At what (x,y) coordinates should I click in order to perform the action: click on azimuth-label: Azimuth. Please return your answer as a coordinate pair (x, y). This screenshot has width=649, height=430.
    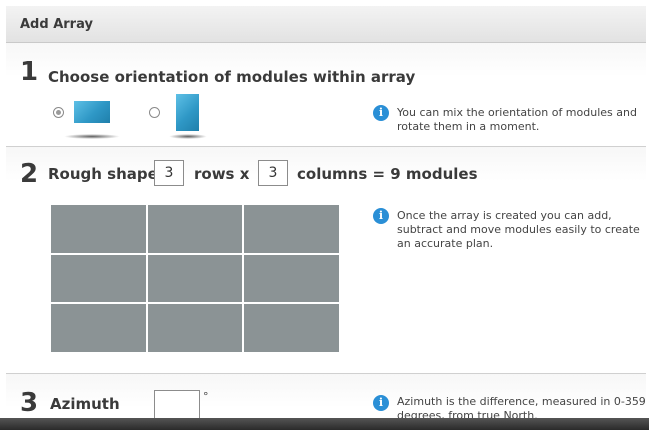
    Looking at the image, I should click on (85, 404).